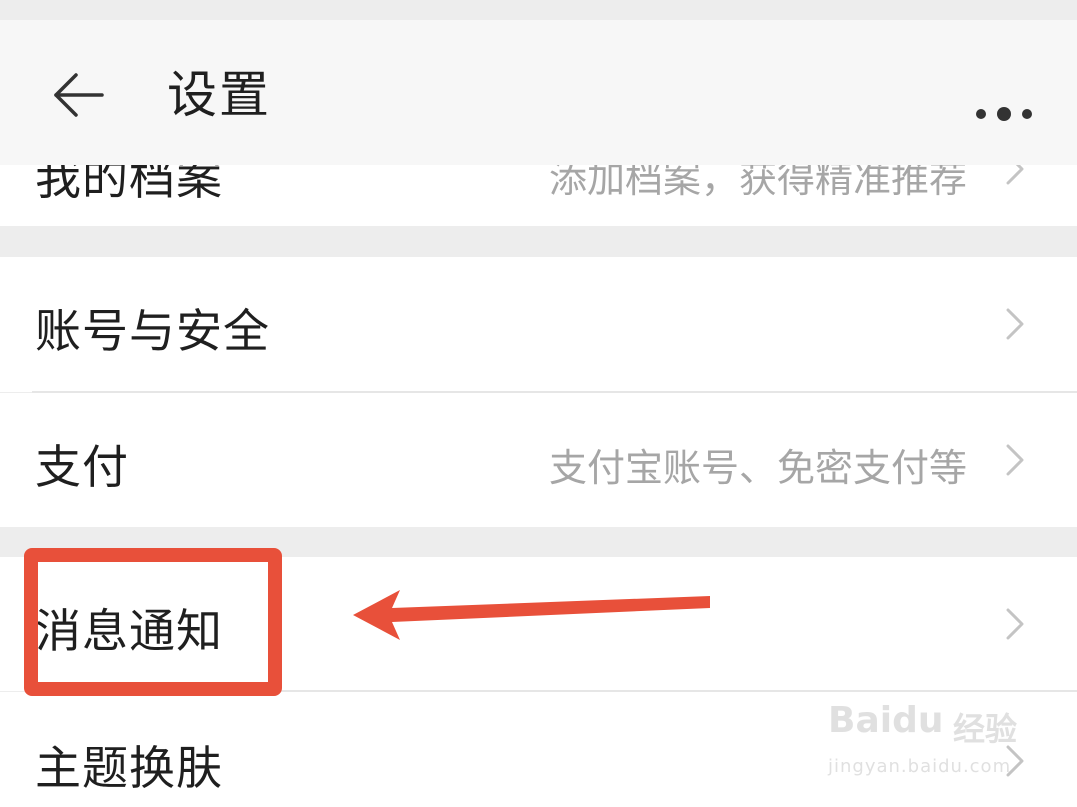  What do you see at coordinates (153, 622) in the screenshot?
I see `highlight-box` at bounding box center [153, 622].